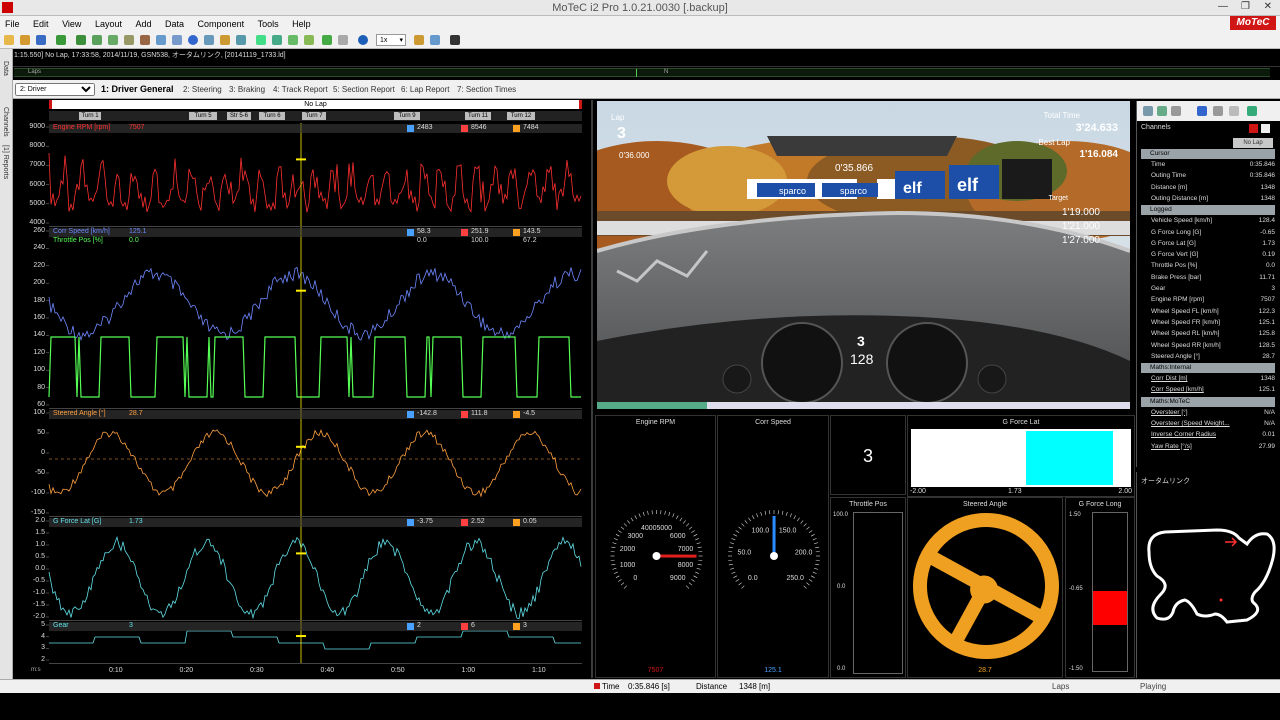 The image size is (1280, 720). What do you see at coordinates (364, 89) in the screenshot?
I see `tab-section-report: 5: Section Report` at bounding box center [364, 89].